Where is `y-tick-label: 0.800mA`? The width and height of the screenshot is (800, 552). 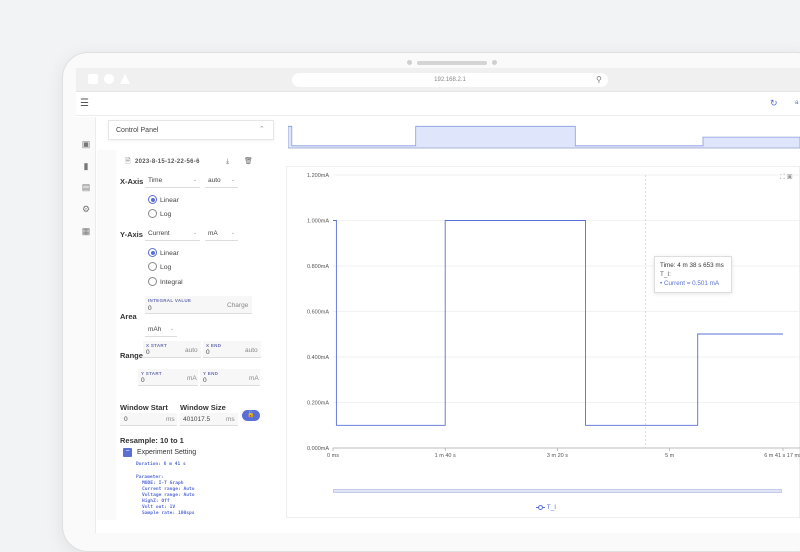 y-tick-label: 0.800mA is located at coordinates (318, 267).